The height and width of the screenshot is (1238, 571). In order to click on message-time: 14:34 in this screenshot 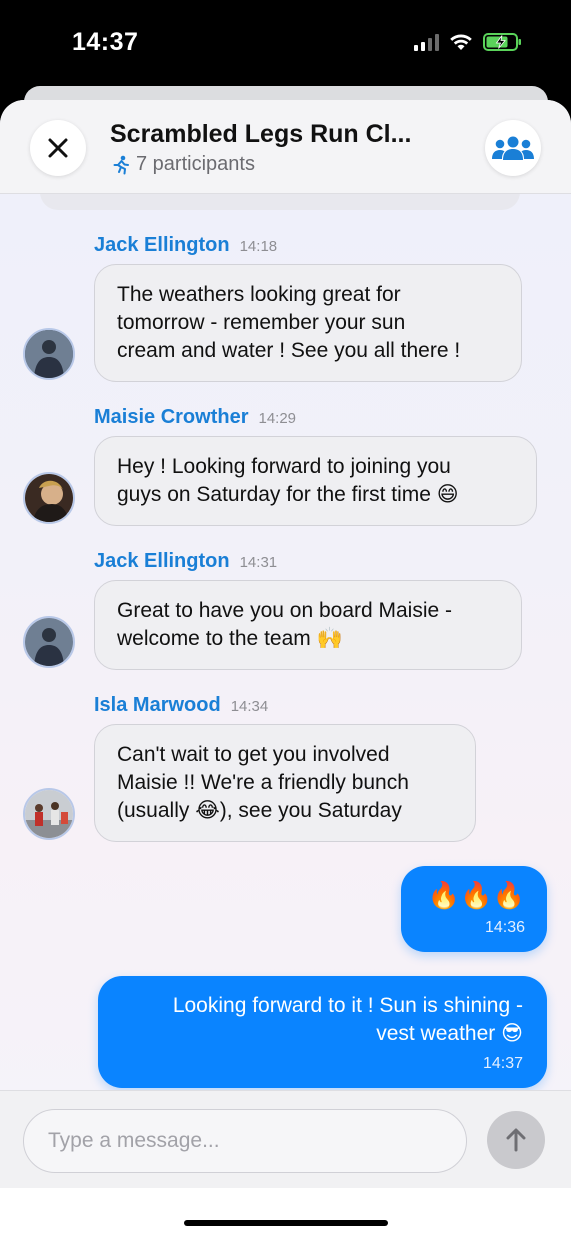, I will do `click(249, 706)`.